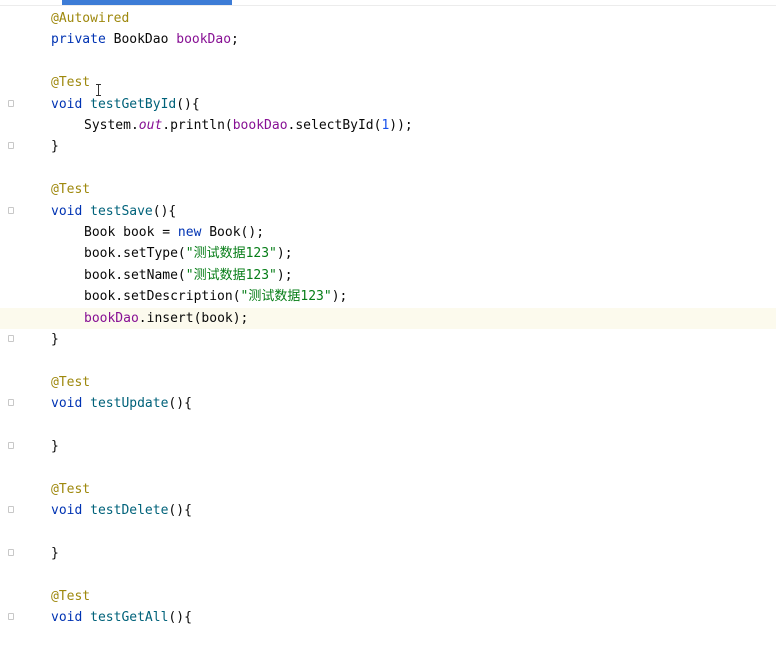 The image size is (776, 654). Describe the element at coordinates (98, 90) in the screenshot. I see `text-cursor-icon` at that location.